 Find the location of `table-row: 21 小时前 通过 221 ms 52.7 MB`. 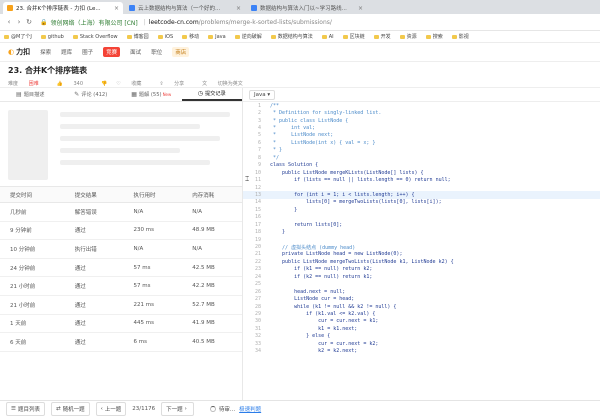

table-row: 21 小时前 通过 221 ms 52.7 MB is located at coordinates (121, 305).